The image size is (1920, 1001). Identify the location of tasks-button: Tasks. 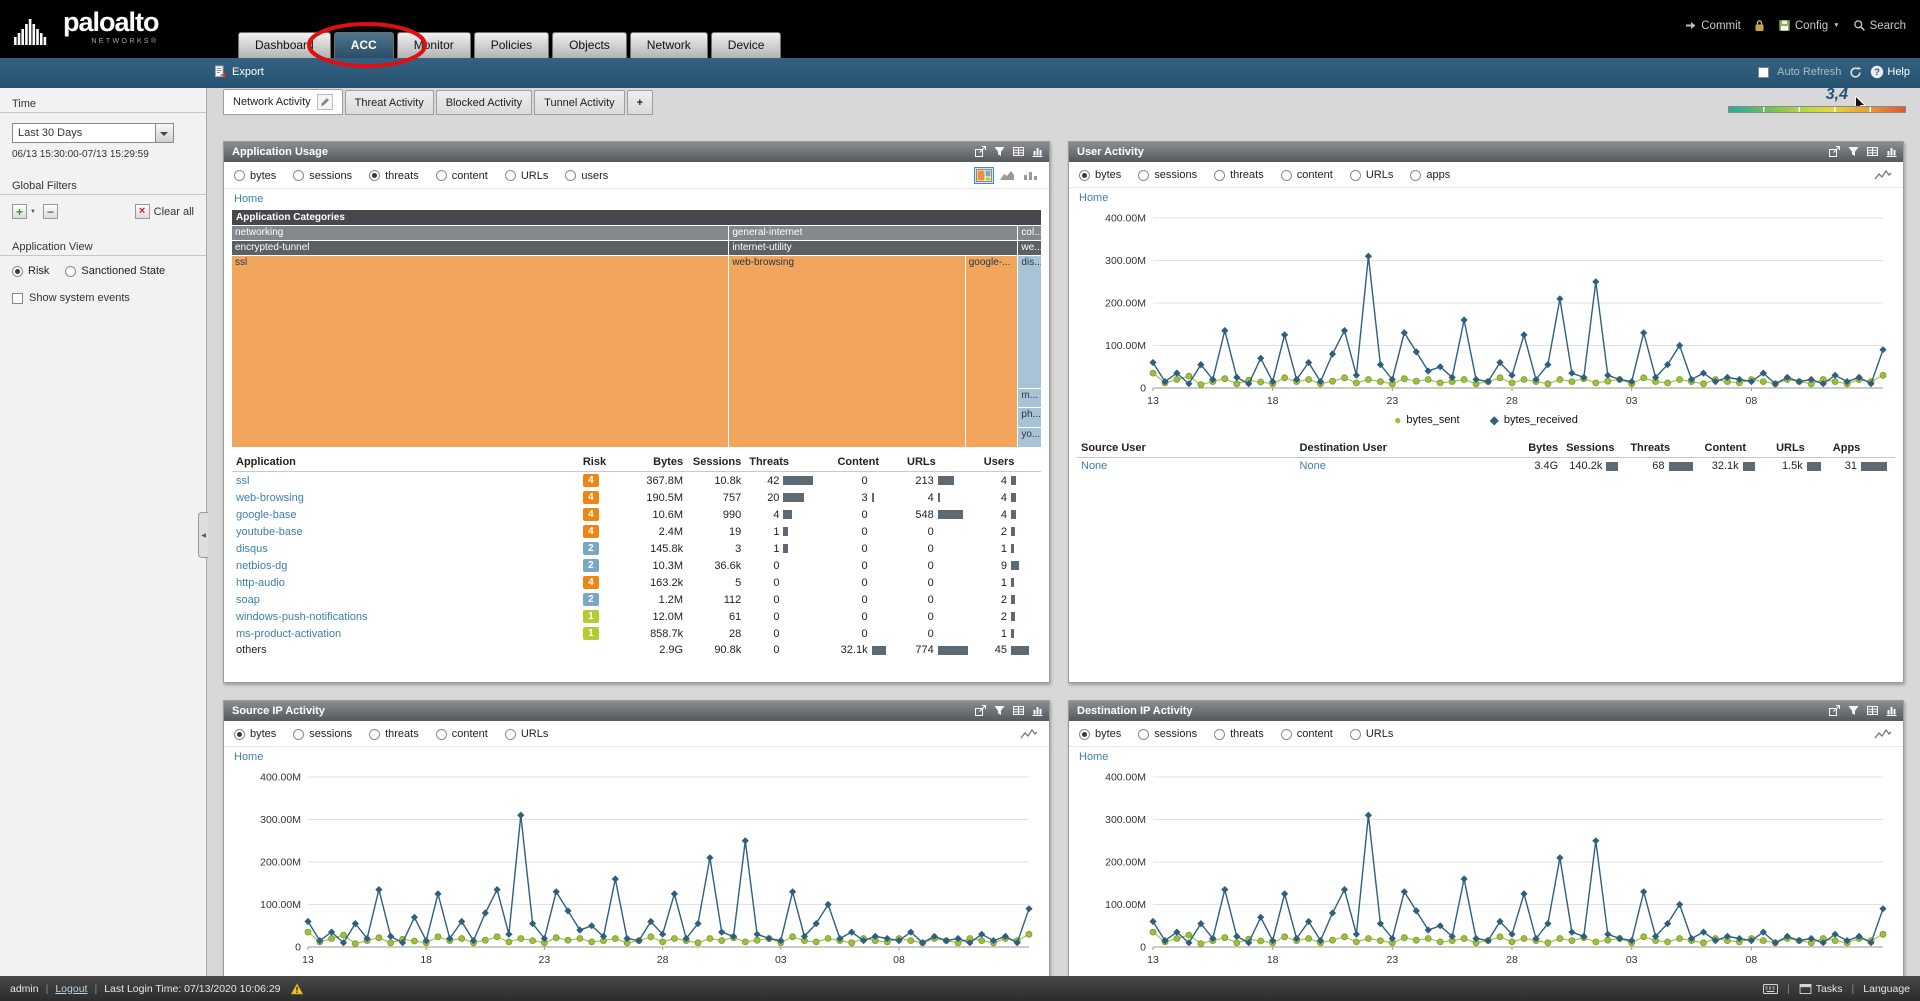
(1821, 989).